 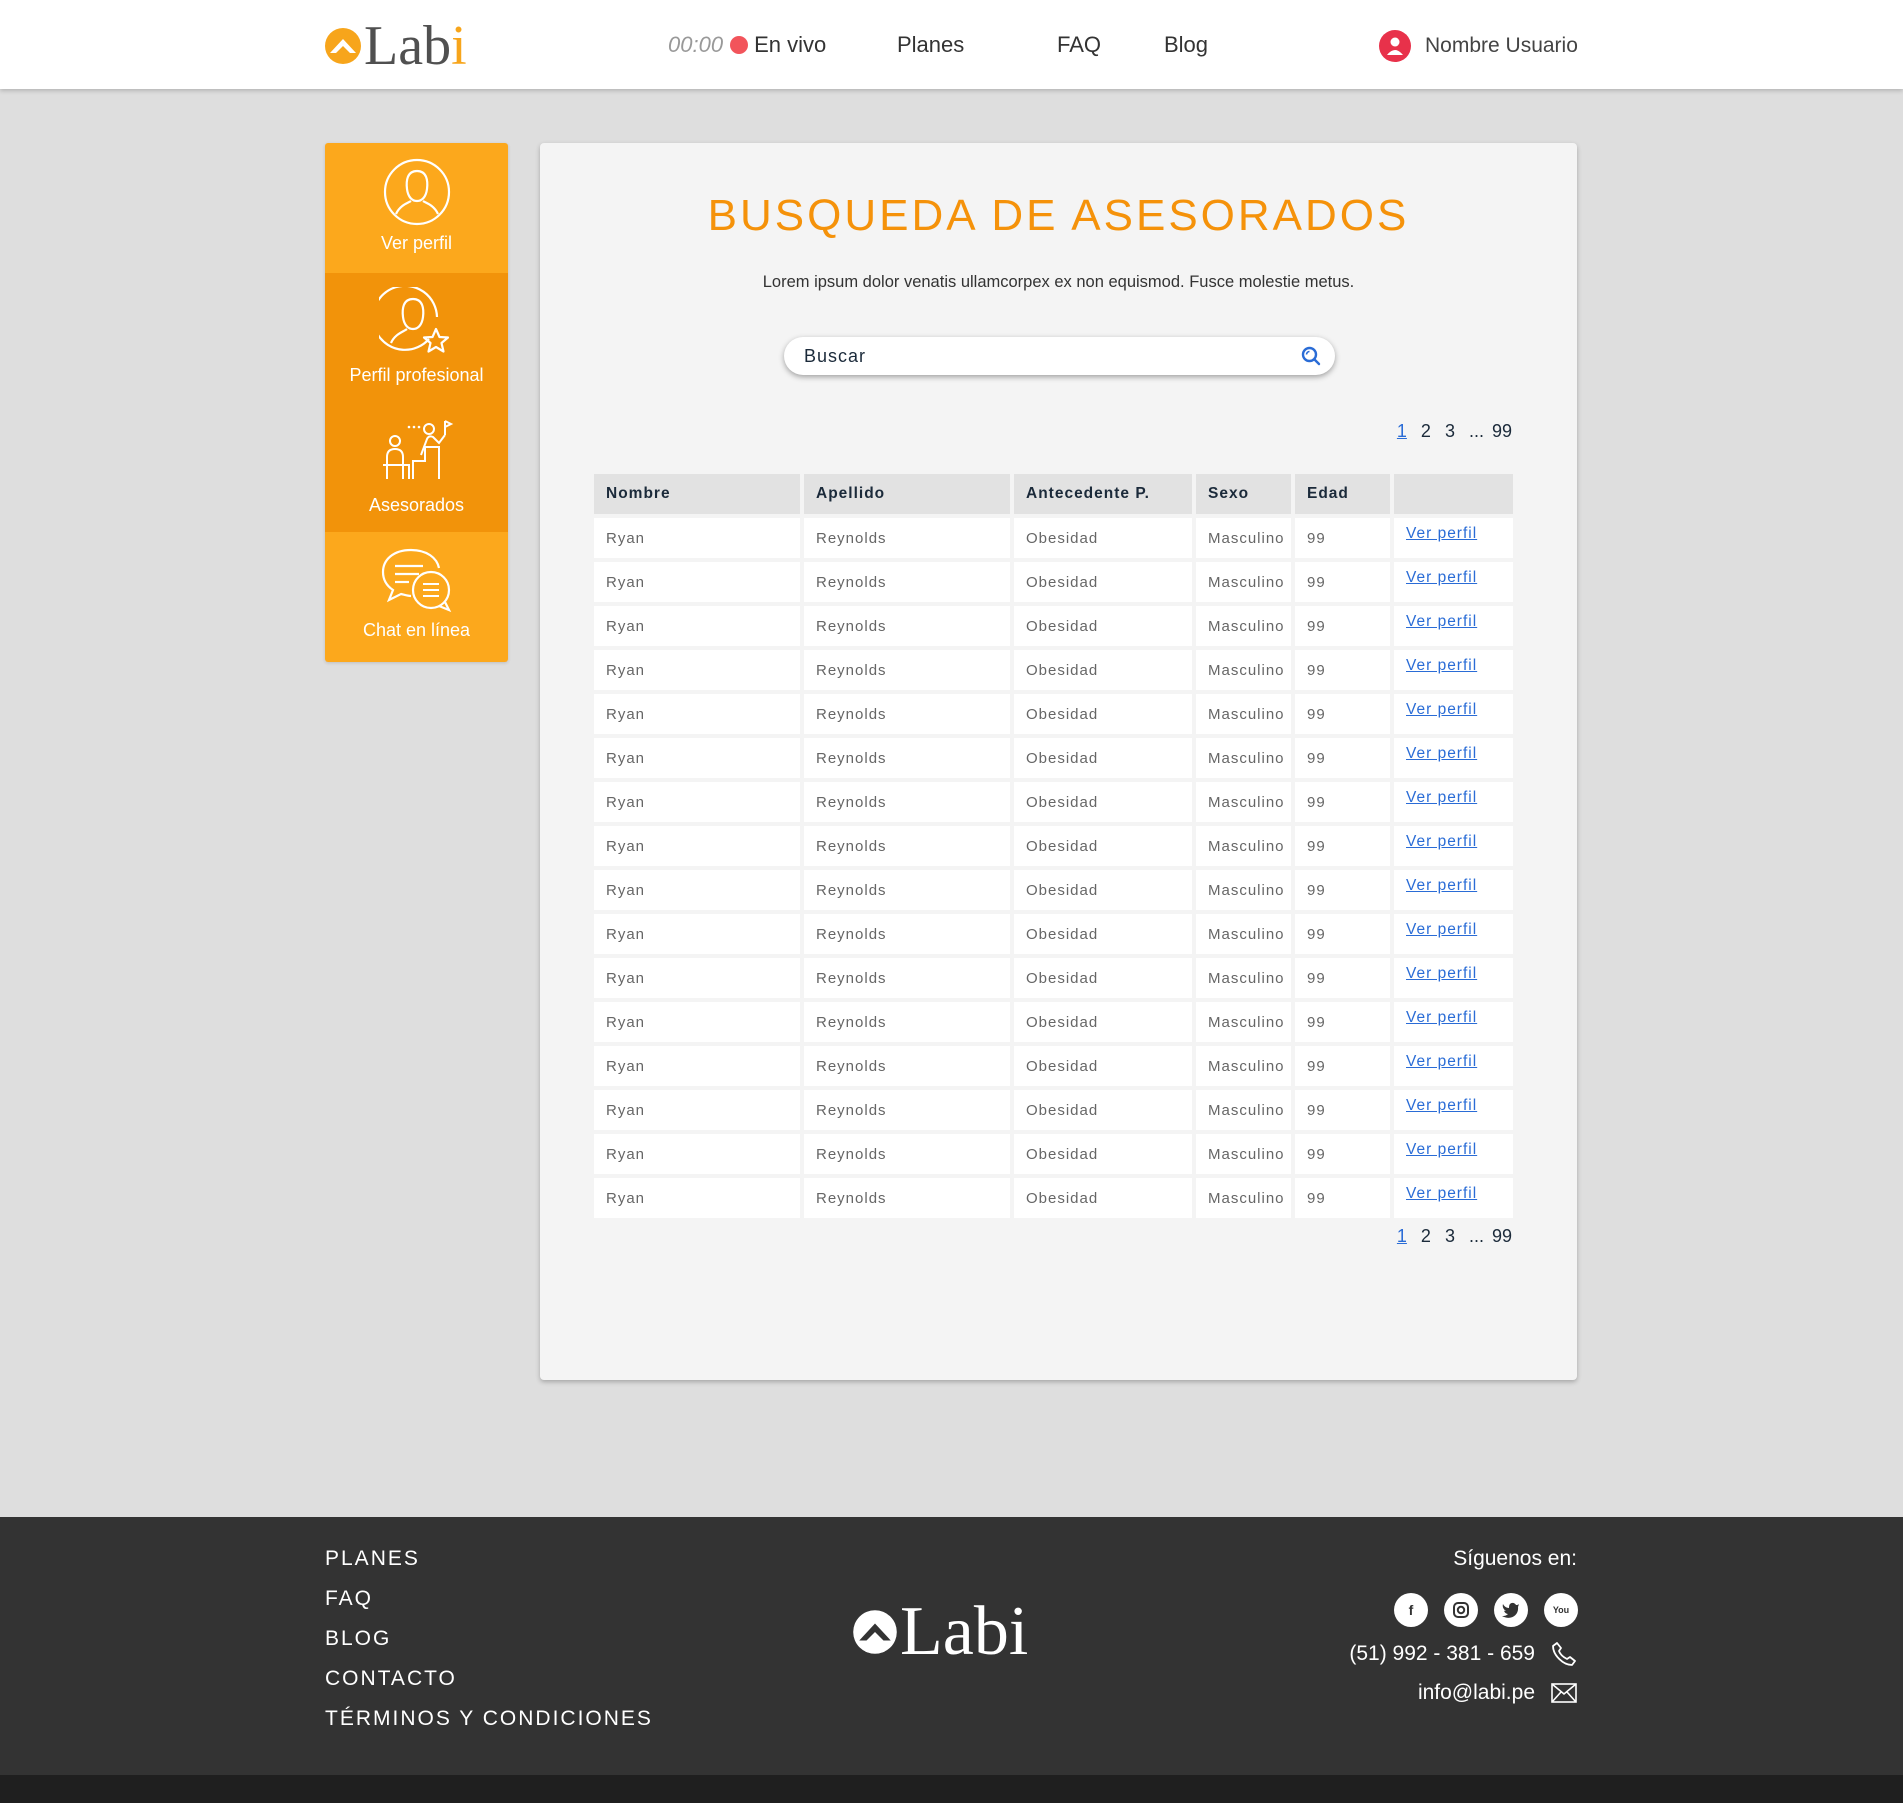 I want to click on phone-icon, so click(x=1564, y=1654).